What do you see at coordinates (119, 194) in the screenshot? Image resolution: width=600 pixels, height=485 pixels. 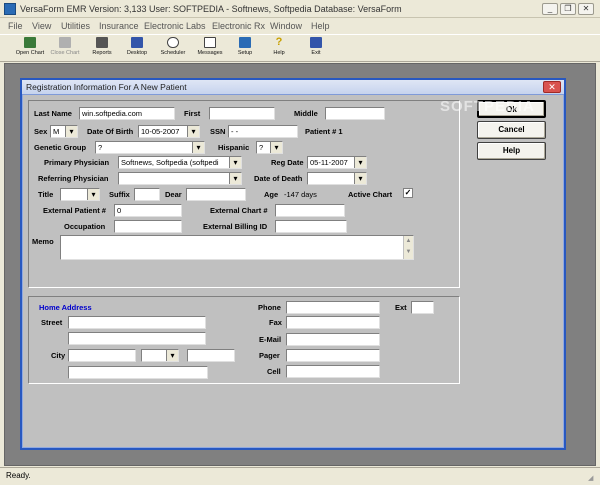 I see `suffix-label: Suffix` at bounding box center [119, 194].